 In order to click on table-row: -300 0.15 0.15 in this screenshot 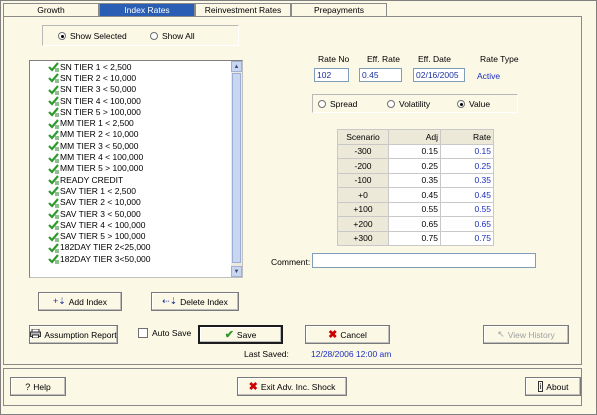, I will do `click(415, 151)`.